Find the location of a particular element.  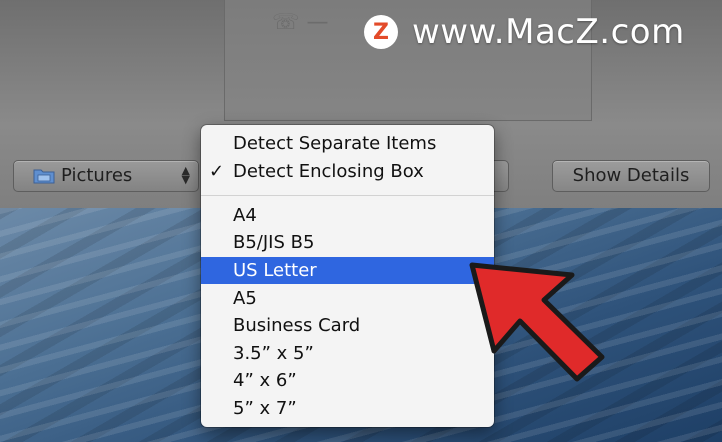

updown-chevron-icon: ▲ ▼ is located at coordinates (185, 175).